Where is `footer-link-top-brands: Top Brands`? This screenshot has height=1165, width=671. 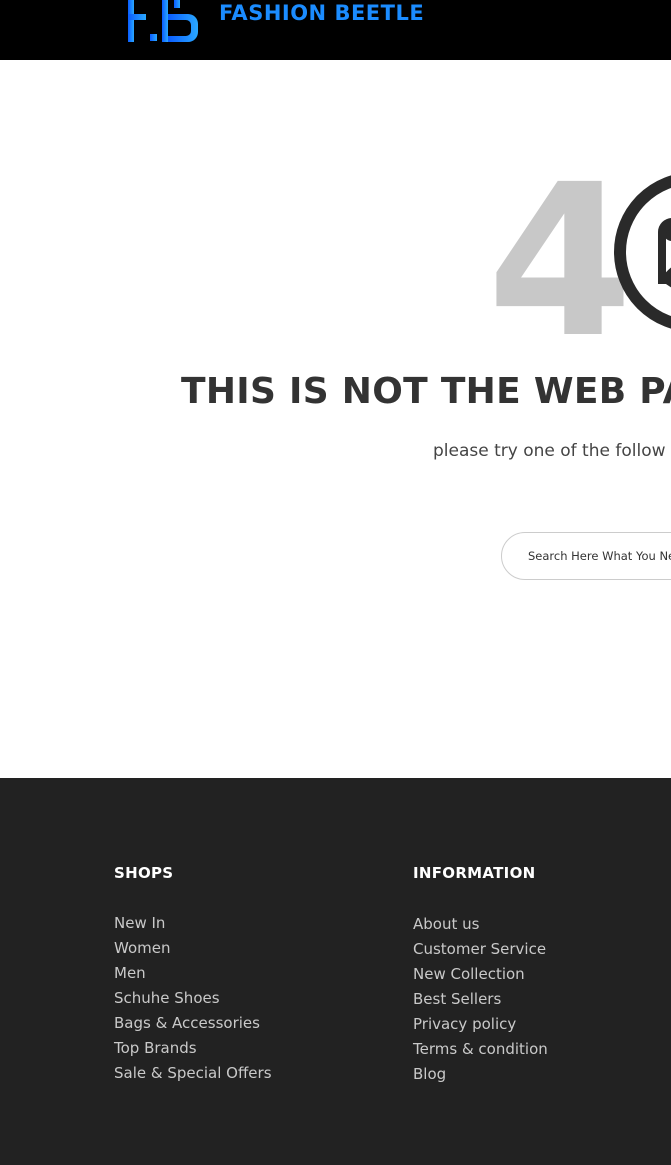
footer-link-top-brands: Top Brands is located at coordinates (155, 1048).